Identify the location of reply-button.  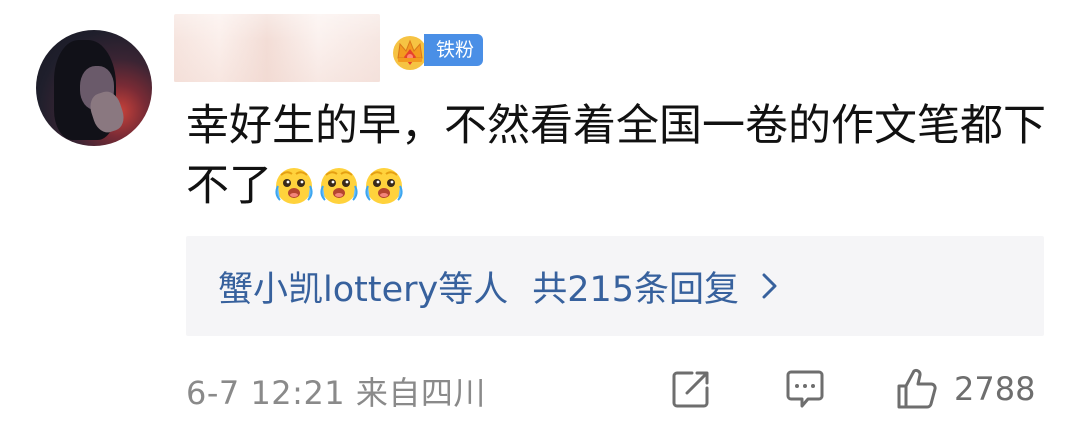
(805, 391).